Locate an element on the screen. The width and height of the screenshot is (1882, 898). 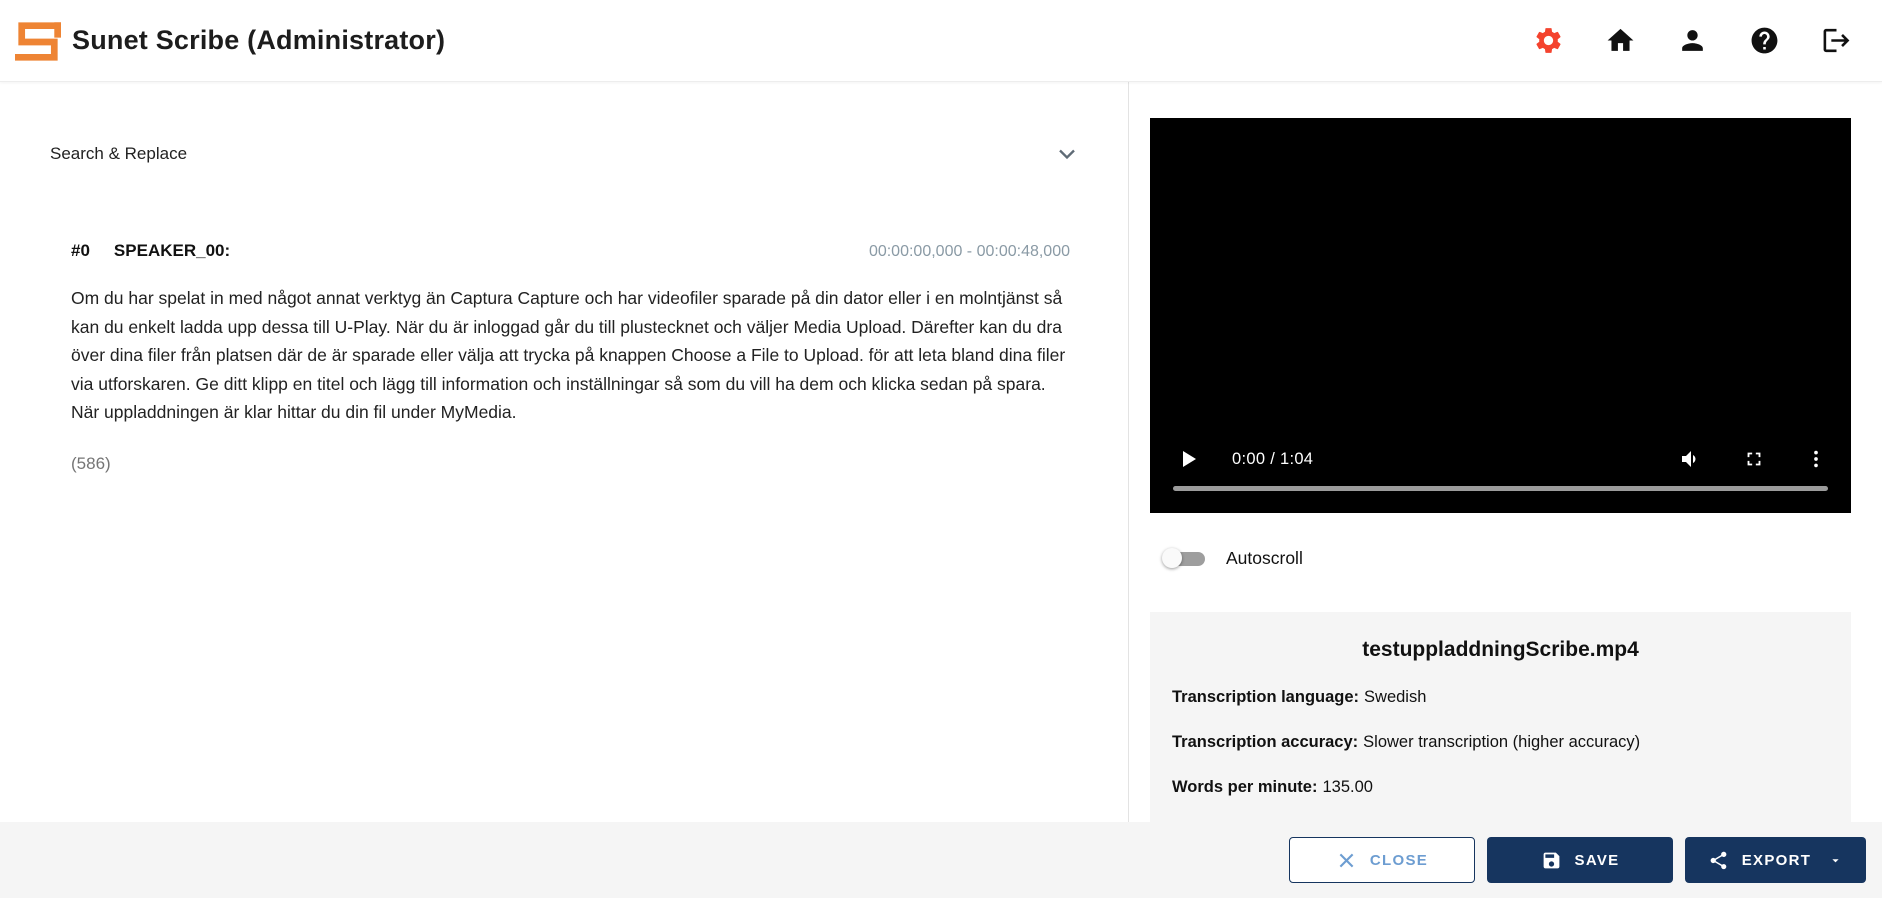
app-header: Sunet Scribe (Administrator) is located at coordinates (941, 41).